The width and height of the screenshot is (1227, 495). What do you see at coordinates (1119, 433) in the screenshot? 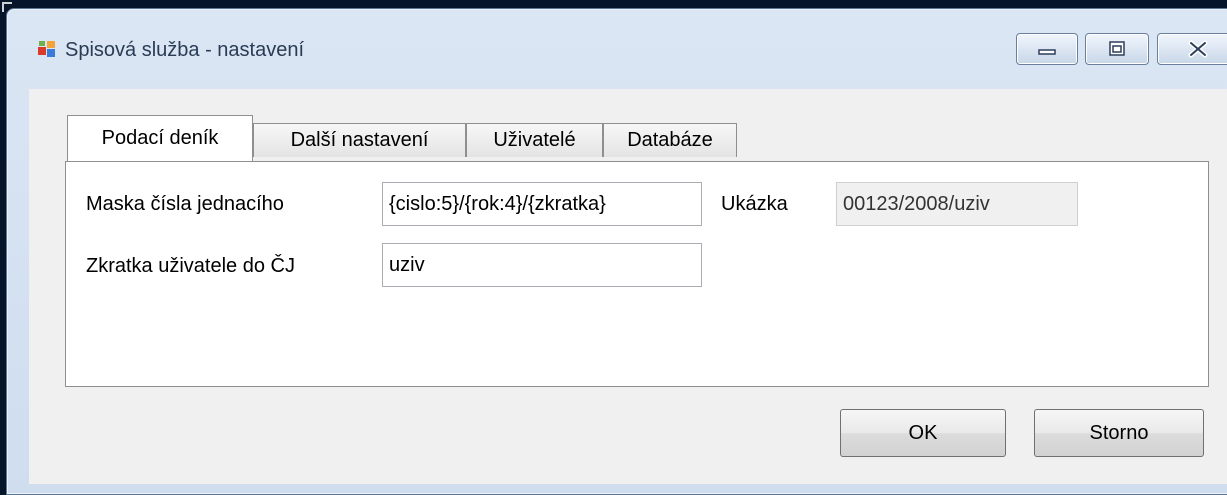
I see `cancel-button: Storno` at bounding box center [1119, 433].